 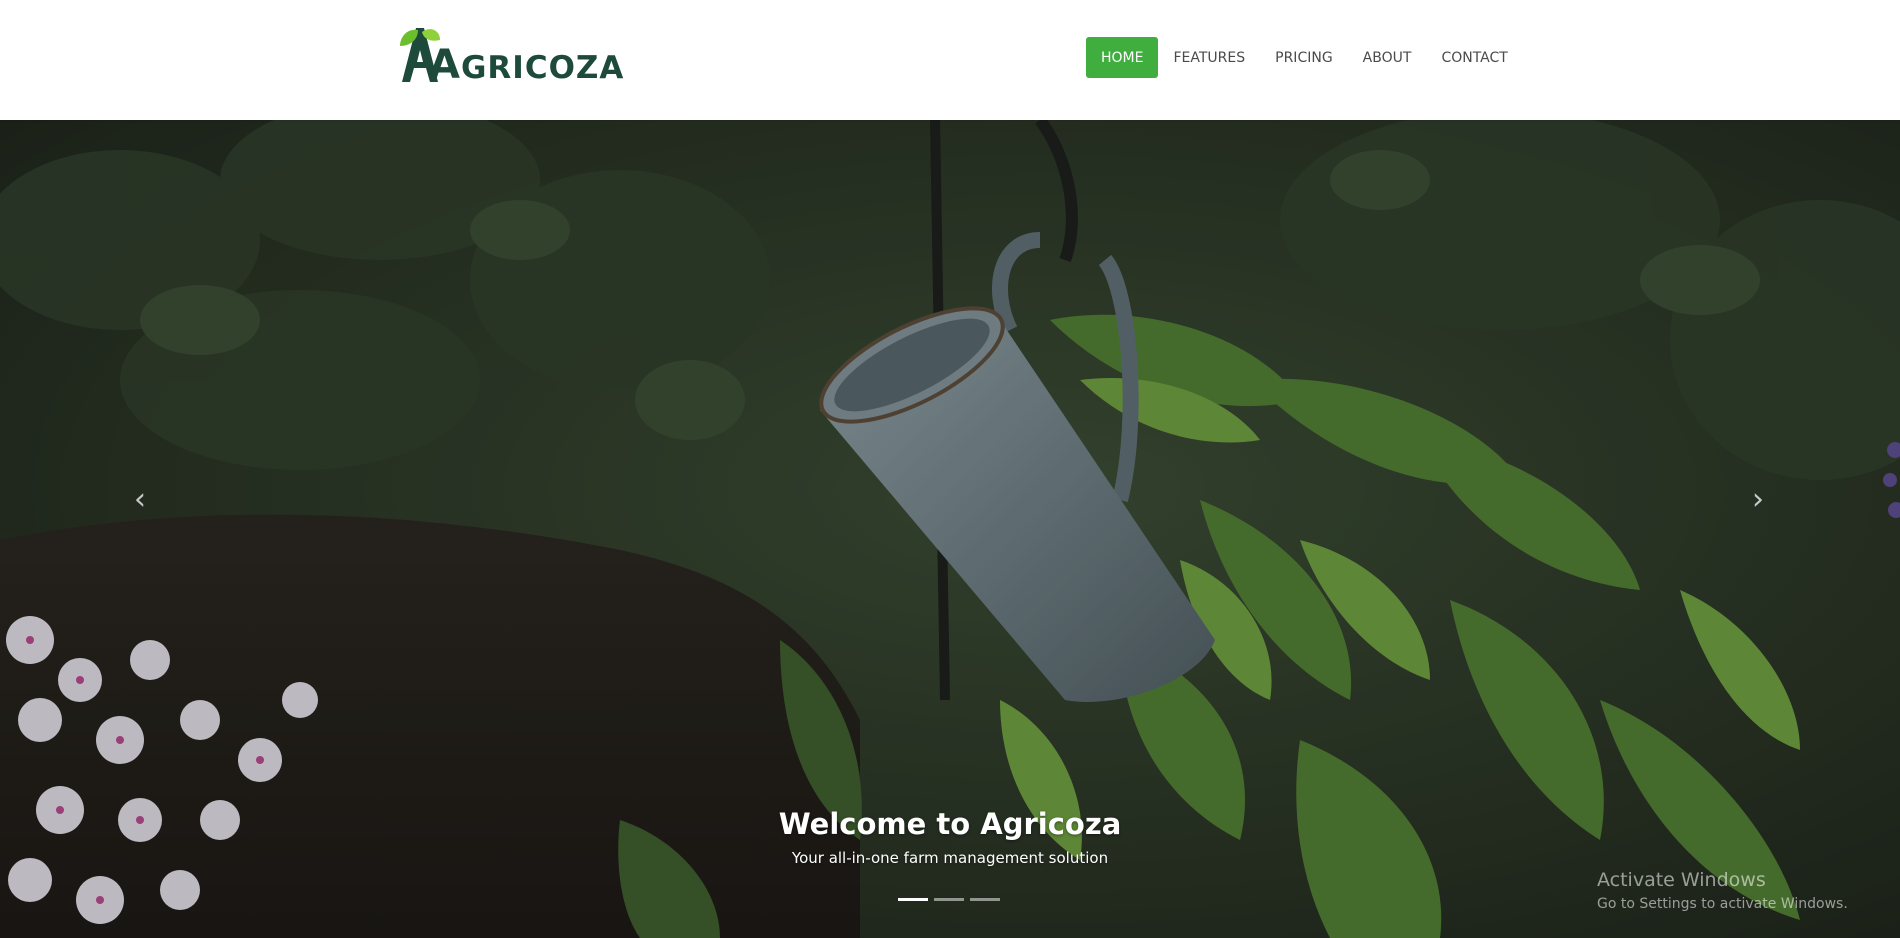 What do you see at coordinates (1758, 500) in the screenshot?
I see `chevron-right-icon: ›` at bounding box center [1758, 500].